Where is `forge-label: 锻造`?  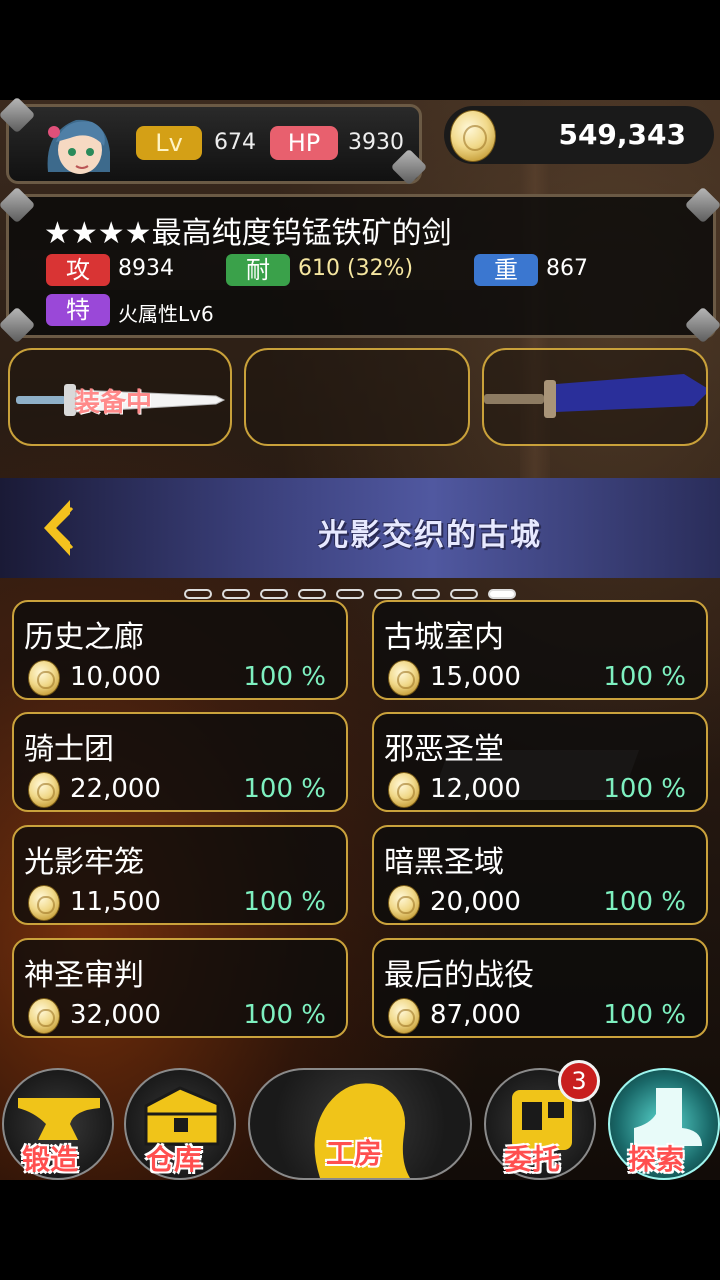 forge-label: 锻造 is located at coordinates (50, 1159).